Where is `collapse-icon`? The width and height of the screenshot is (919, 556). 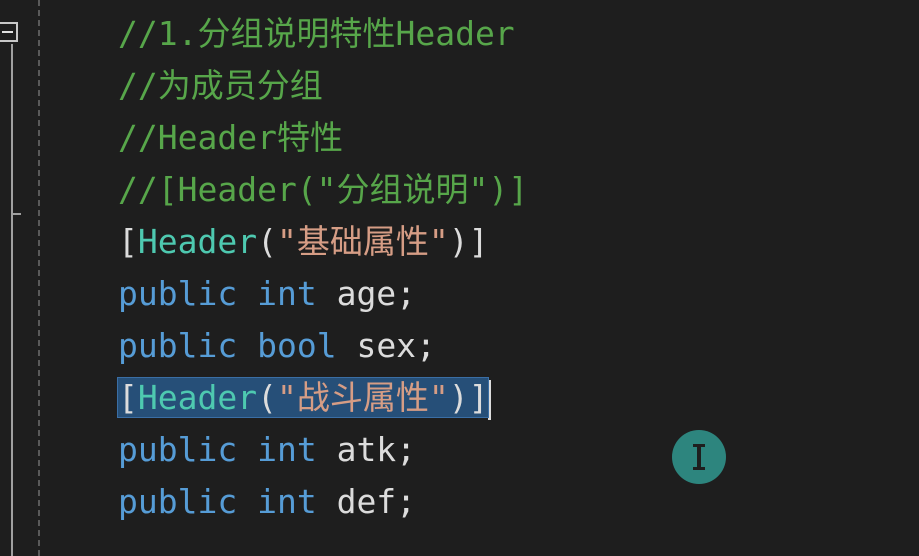
collapse-icon is located at coordinates (9, 32).